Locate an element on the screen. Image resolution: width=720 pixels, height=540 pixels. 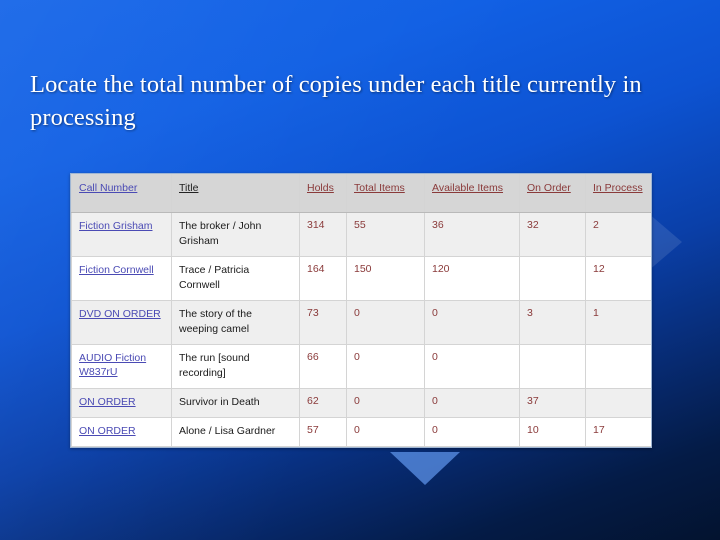
cell-title: Survivor in Death is located at coordinates (235, 403).